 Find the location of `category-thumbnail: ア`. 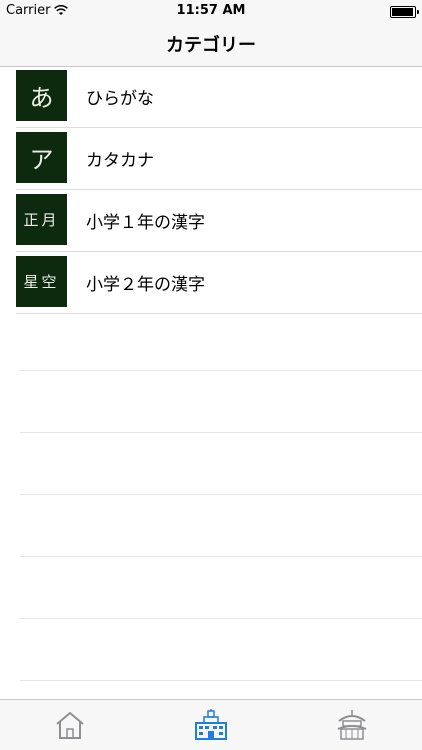

category-thumbnail: ア is located at coordinates (41, 157).